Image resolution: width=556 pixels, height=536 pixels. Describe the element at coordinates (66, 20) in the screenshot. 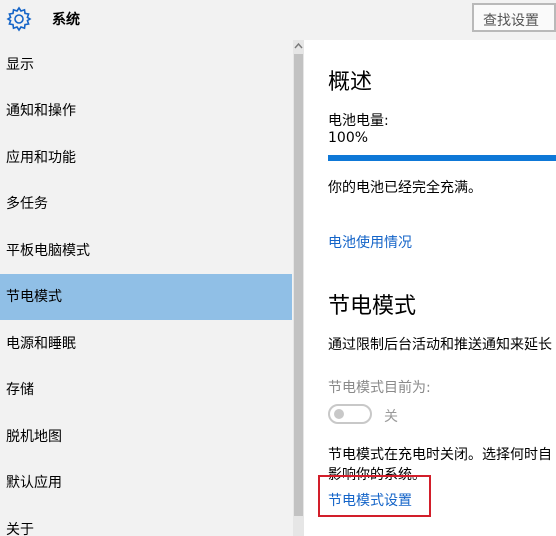

I see `app-title: 系统` at that location.